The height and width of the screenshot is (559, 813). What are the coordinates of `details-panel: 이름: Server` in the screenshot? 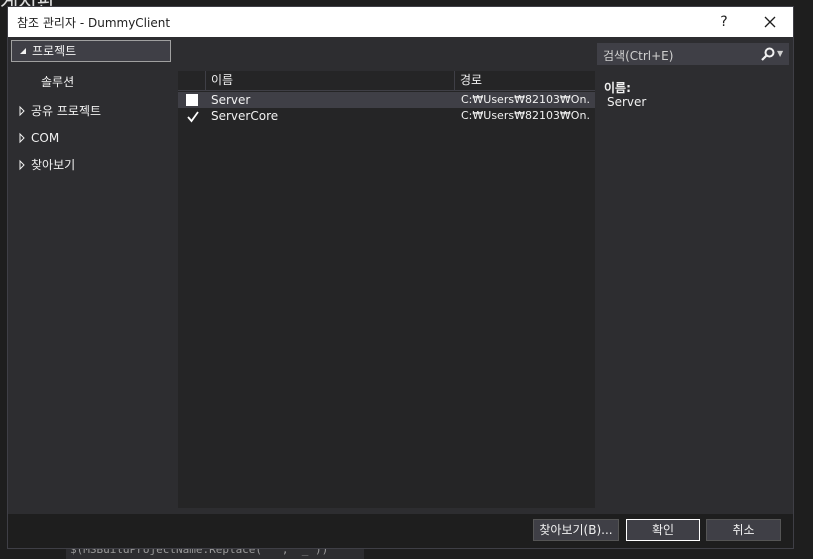 It's located at (694, 171).